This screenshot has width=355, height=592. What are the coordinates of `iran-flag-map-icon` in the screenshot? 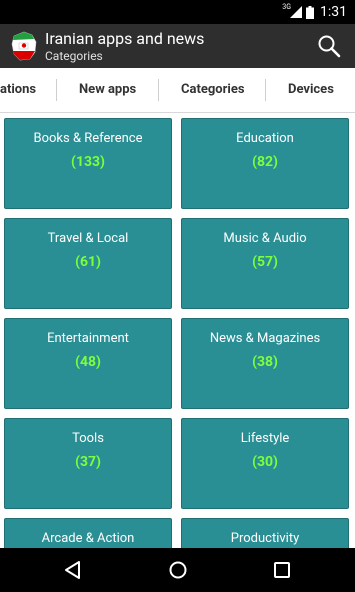 It's located at (24, 46).